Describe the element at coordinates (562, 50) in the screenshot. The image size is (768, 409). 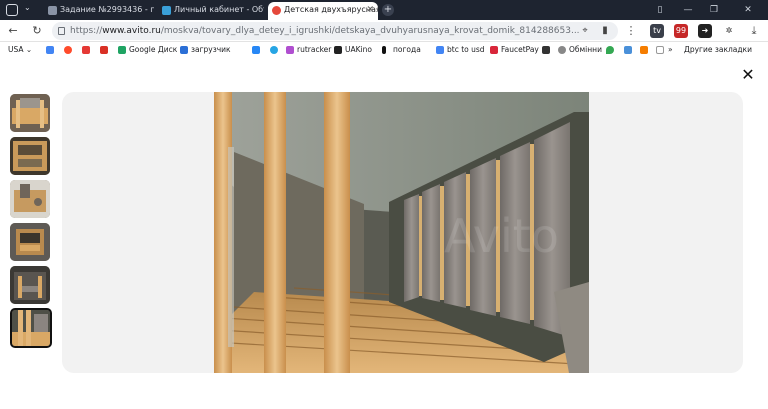
I see `exchange-icon` at that location.